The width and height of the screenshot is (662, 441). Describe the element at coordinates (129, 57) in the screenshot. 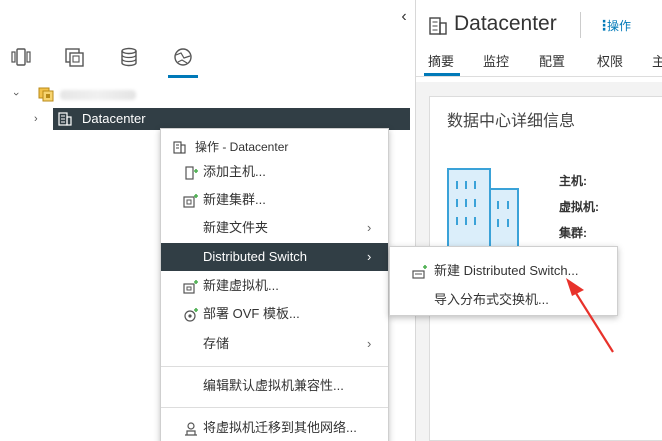

I see `storage-icon` at that location.